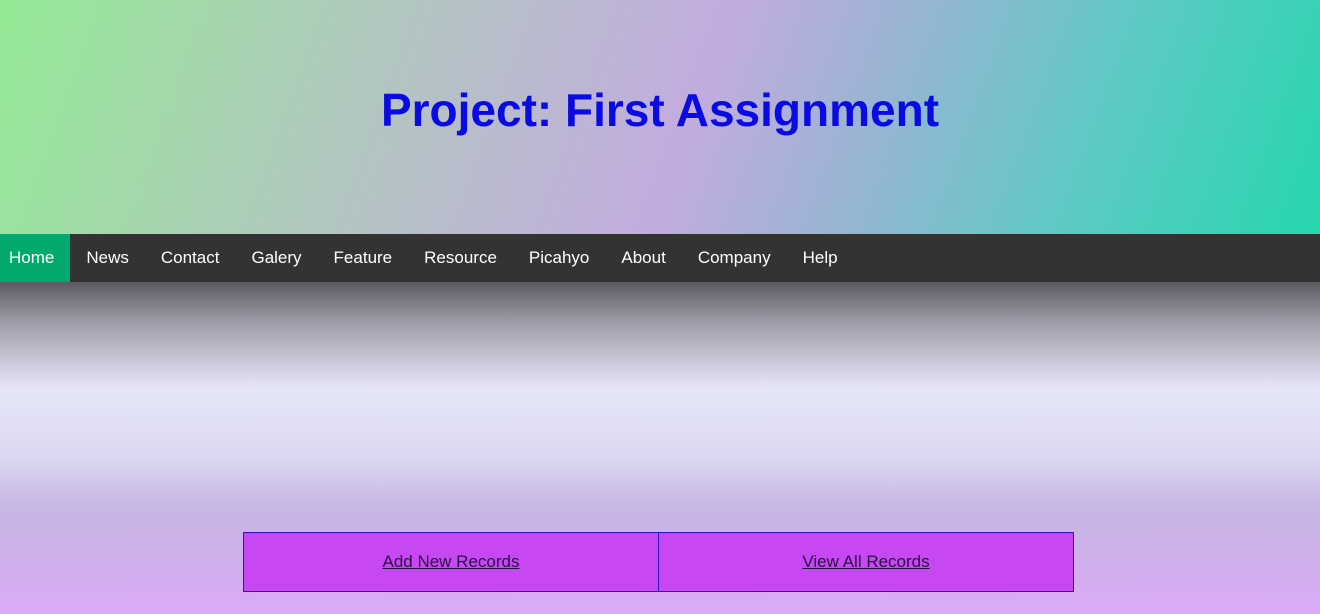 The image size is (1320, 614). What do you see at coordinates (643, 258) in the screenshot?
I see `nav-item-about: About` at bounding box center [643, 258].